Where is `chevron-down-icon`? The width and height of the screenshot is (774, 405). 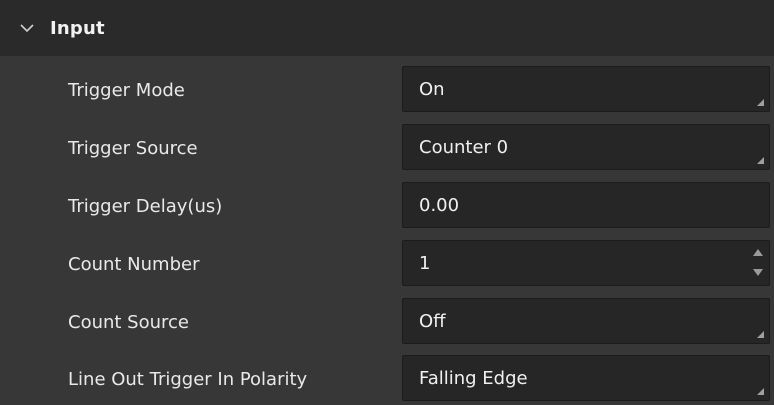 chevron-down-icon is located at coordinates (27, 28).